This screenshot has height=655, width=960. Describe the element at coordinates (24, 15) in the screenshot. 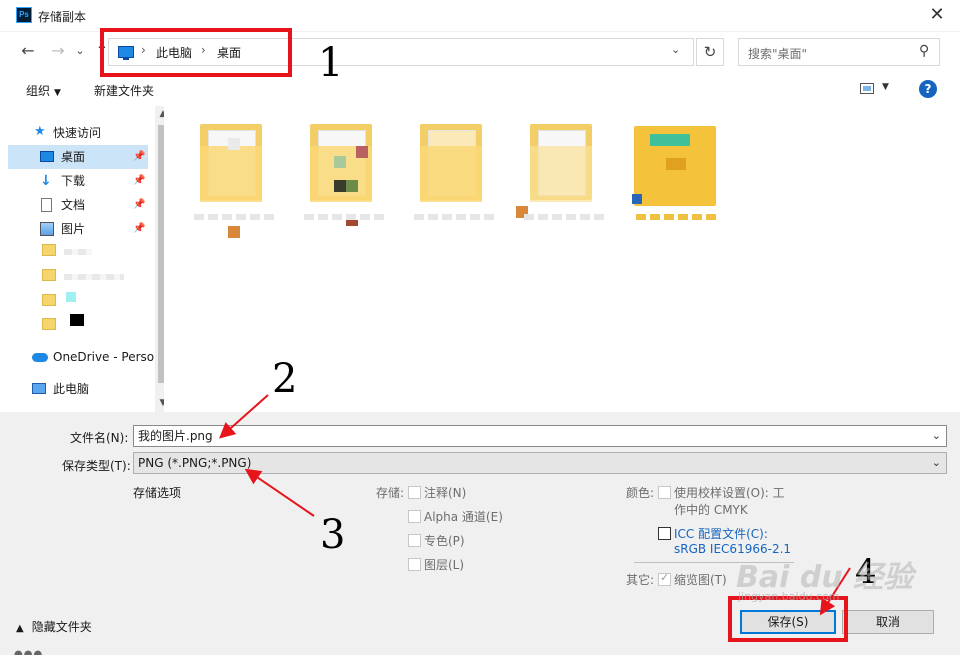

I see `photoshop-app-icon: Ps` at that location.